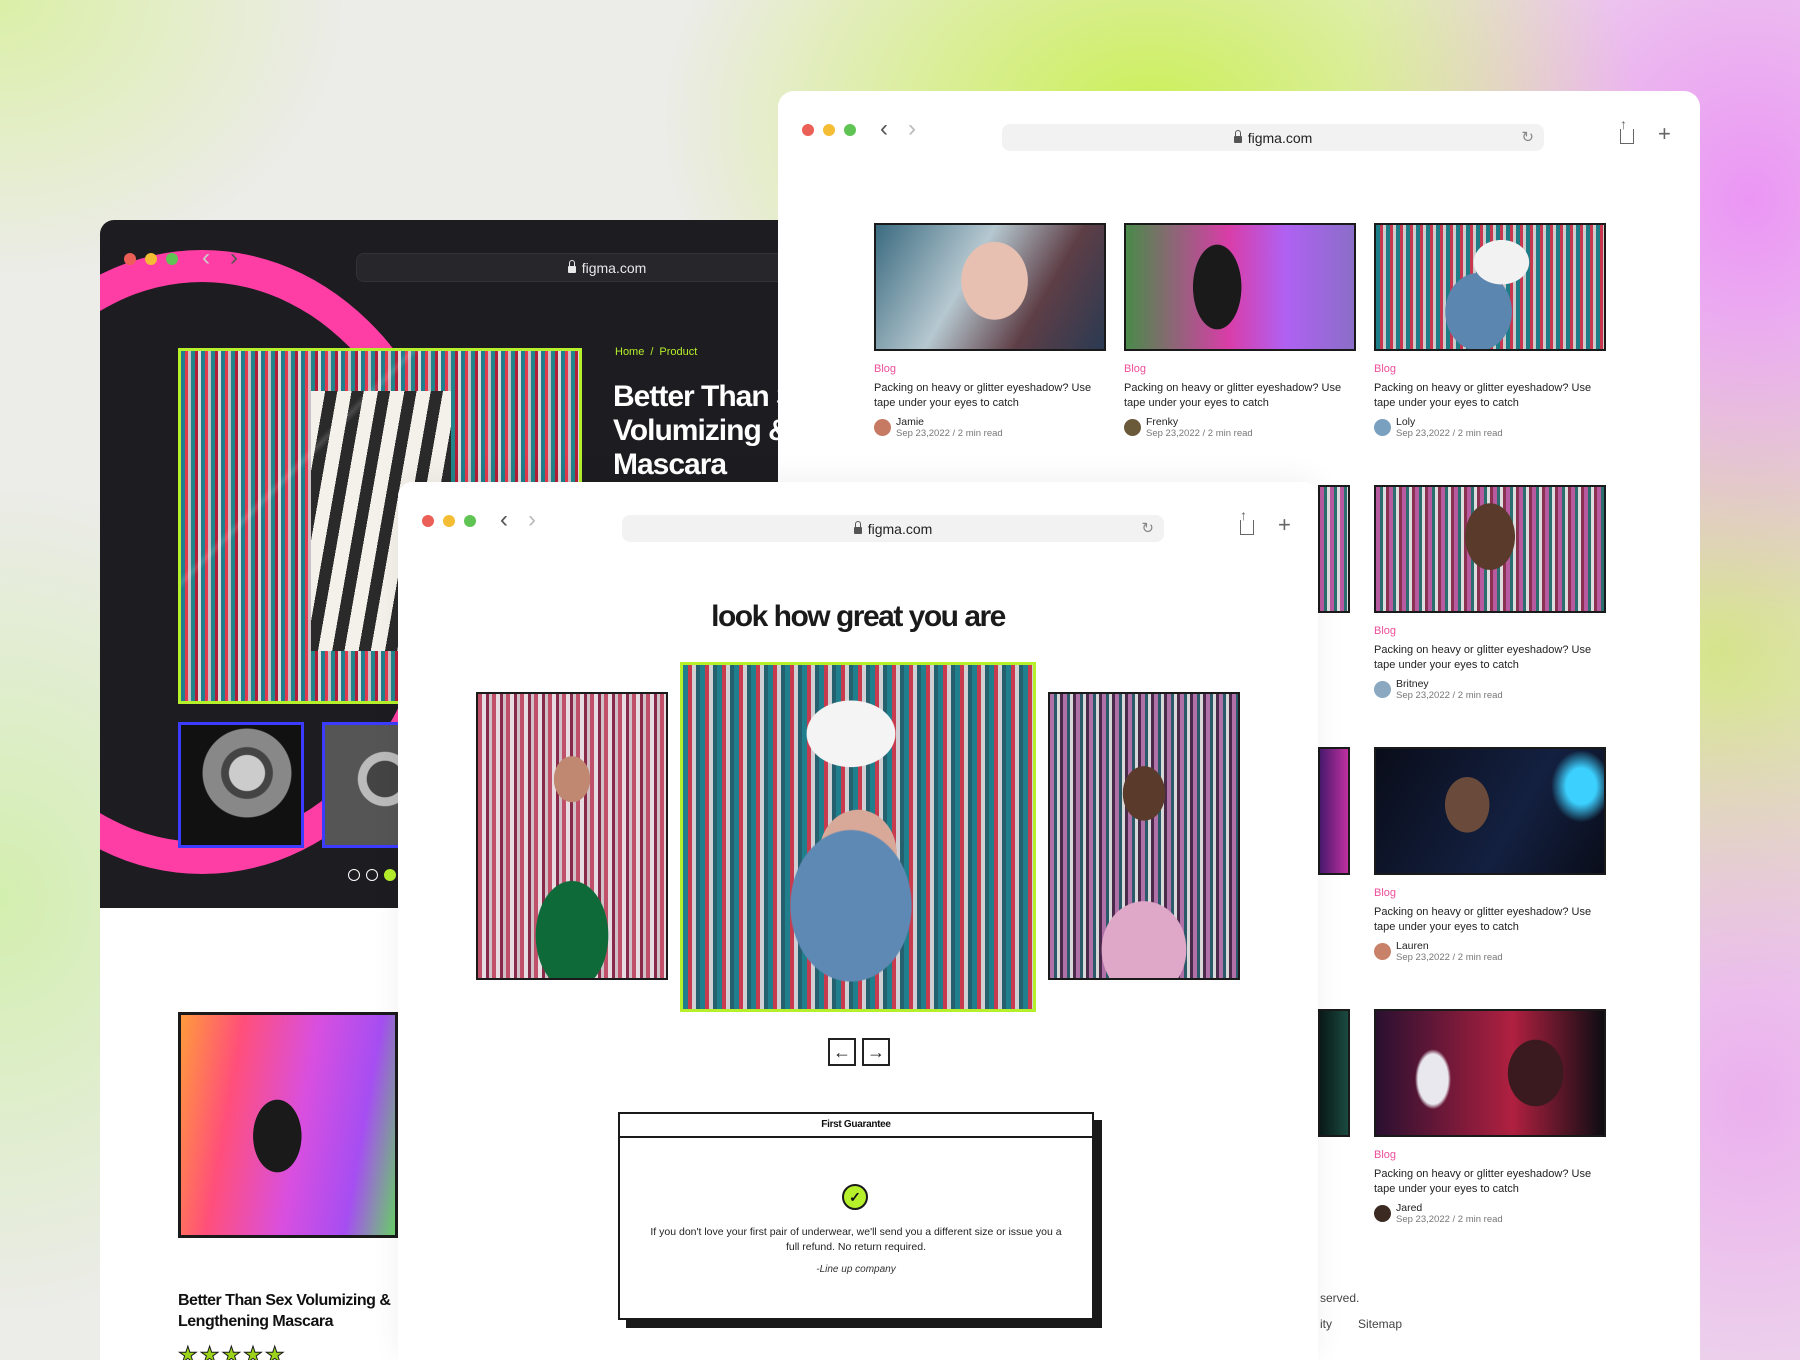 This screenshot has height=1360, width=1800. Describe the element at coordinates (288, 1125) in the screenshot. I see `product-card-image` at that location.